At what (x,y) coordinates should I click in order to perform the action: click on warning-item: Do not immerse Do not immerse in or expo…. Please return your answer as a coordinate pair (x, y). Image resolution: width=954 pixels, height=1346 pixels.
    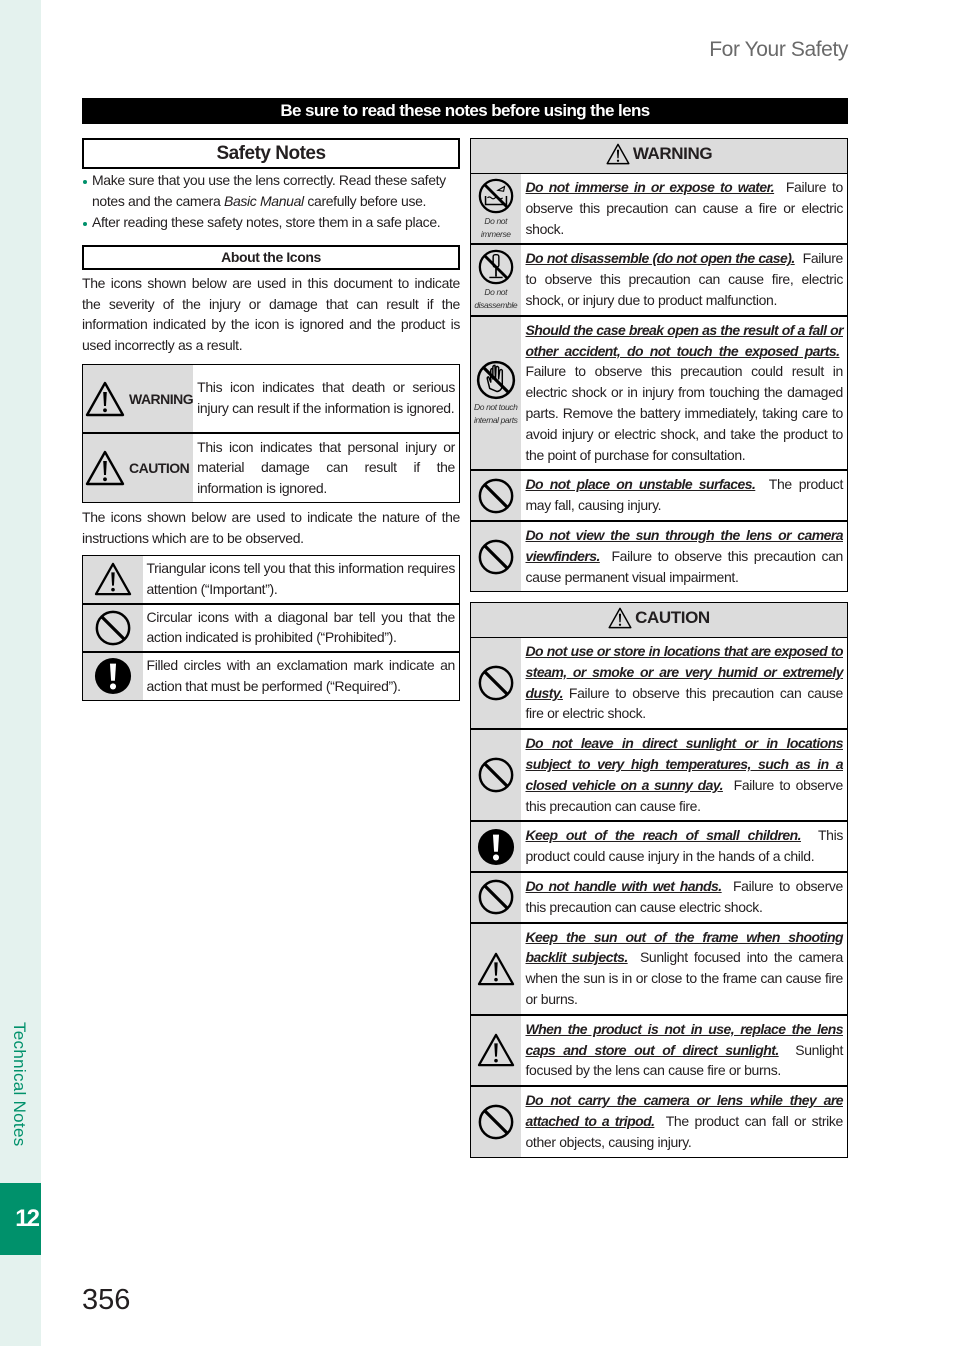
    Looking at the image, I should click on (659, 209).